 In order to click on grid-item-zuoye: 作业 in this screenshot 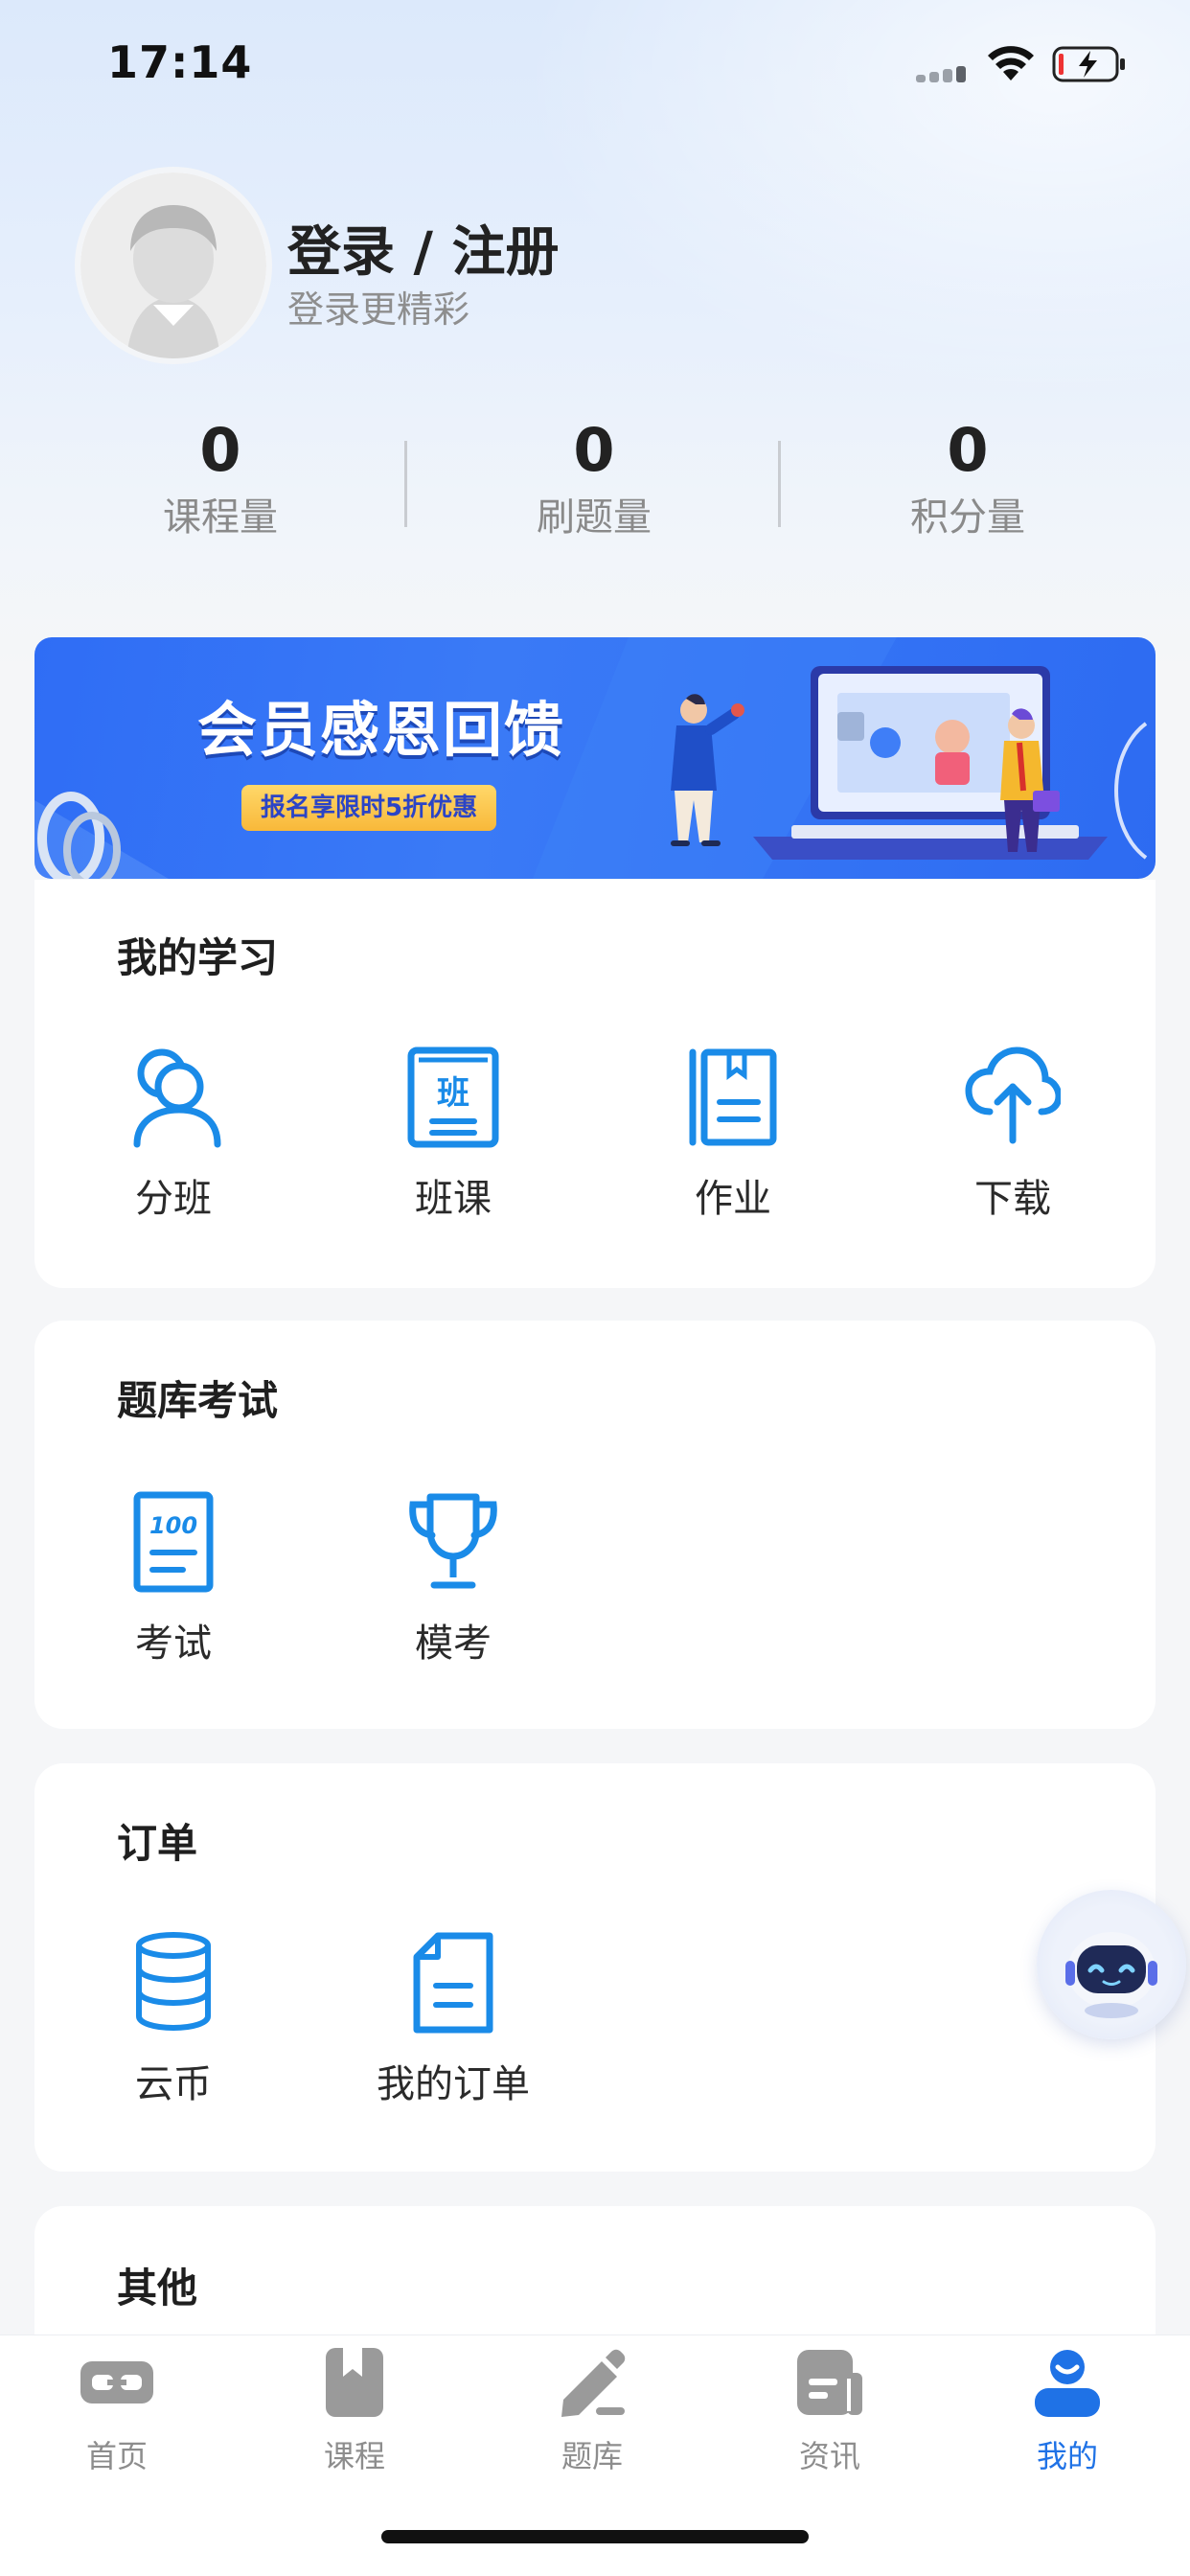, I will do `click(733, 1134)`.